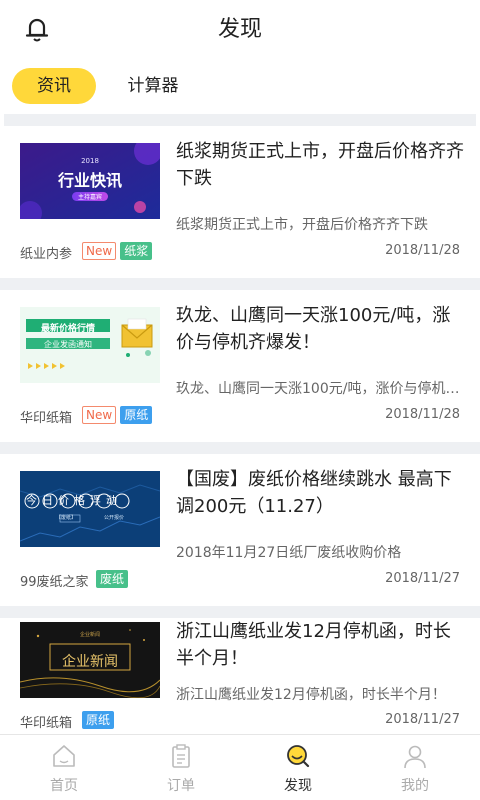 The height and width of the screenshot is (800, 480). I want to click on article-tags: New 纸浆, so click(117, 251).